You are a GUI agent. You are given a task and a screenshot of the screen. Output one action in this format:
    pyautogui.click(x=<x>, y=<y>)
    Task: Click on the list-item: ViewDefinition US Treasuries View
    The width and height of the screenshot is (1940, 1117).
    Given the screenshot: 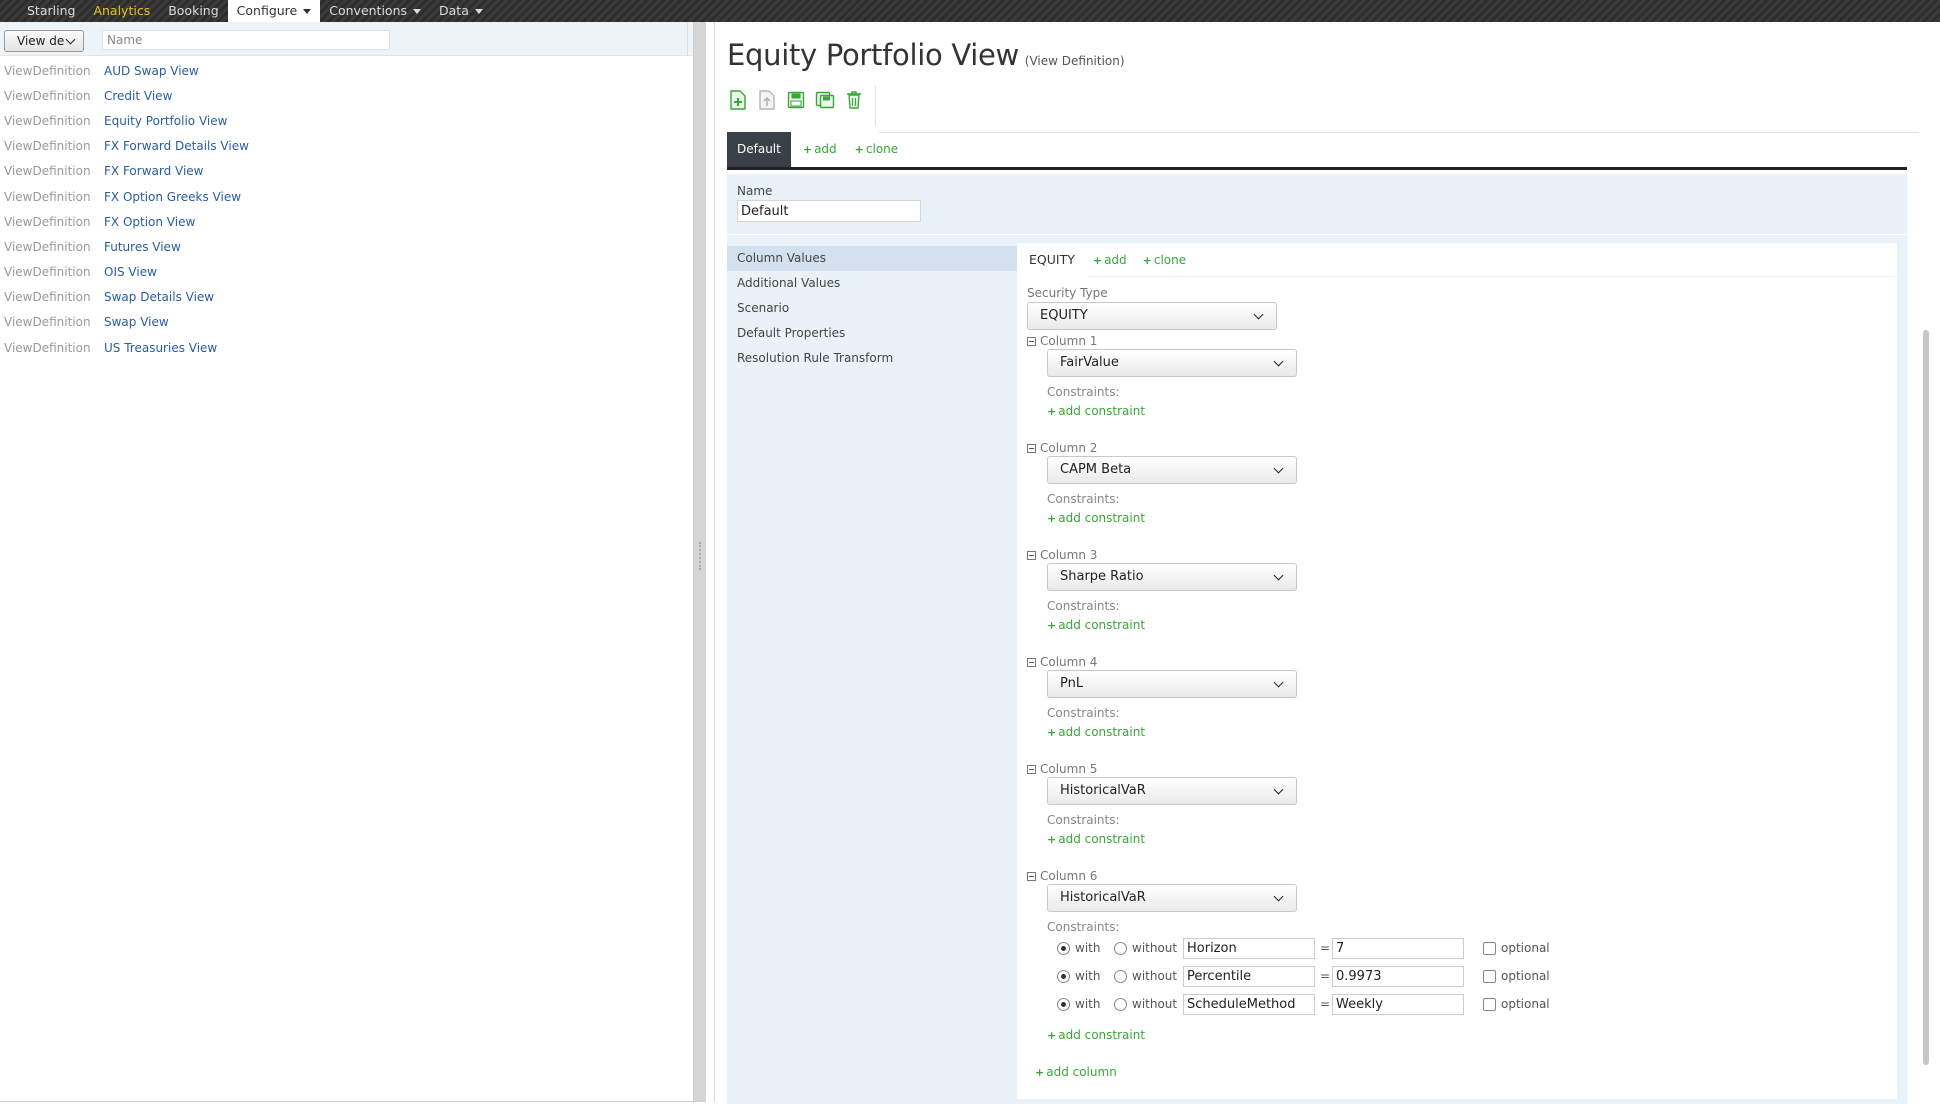 What is the action you would take?
    pyautogui.click(x=346, y=347)
    